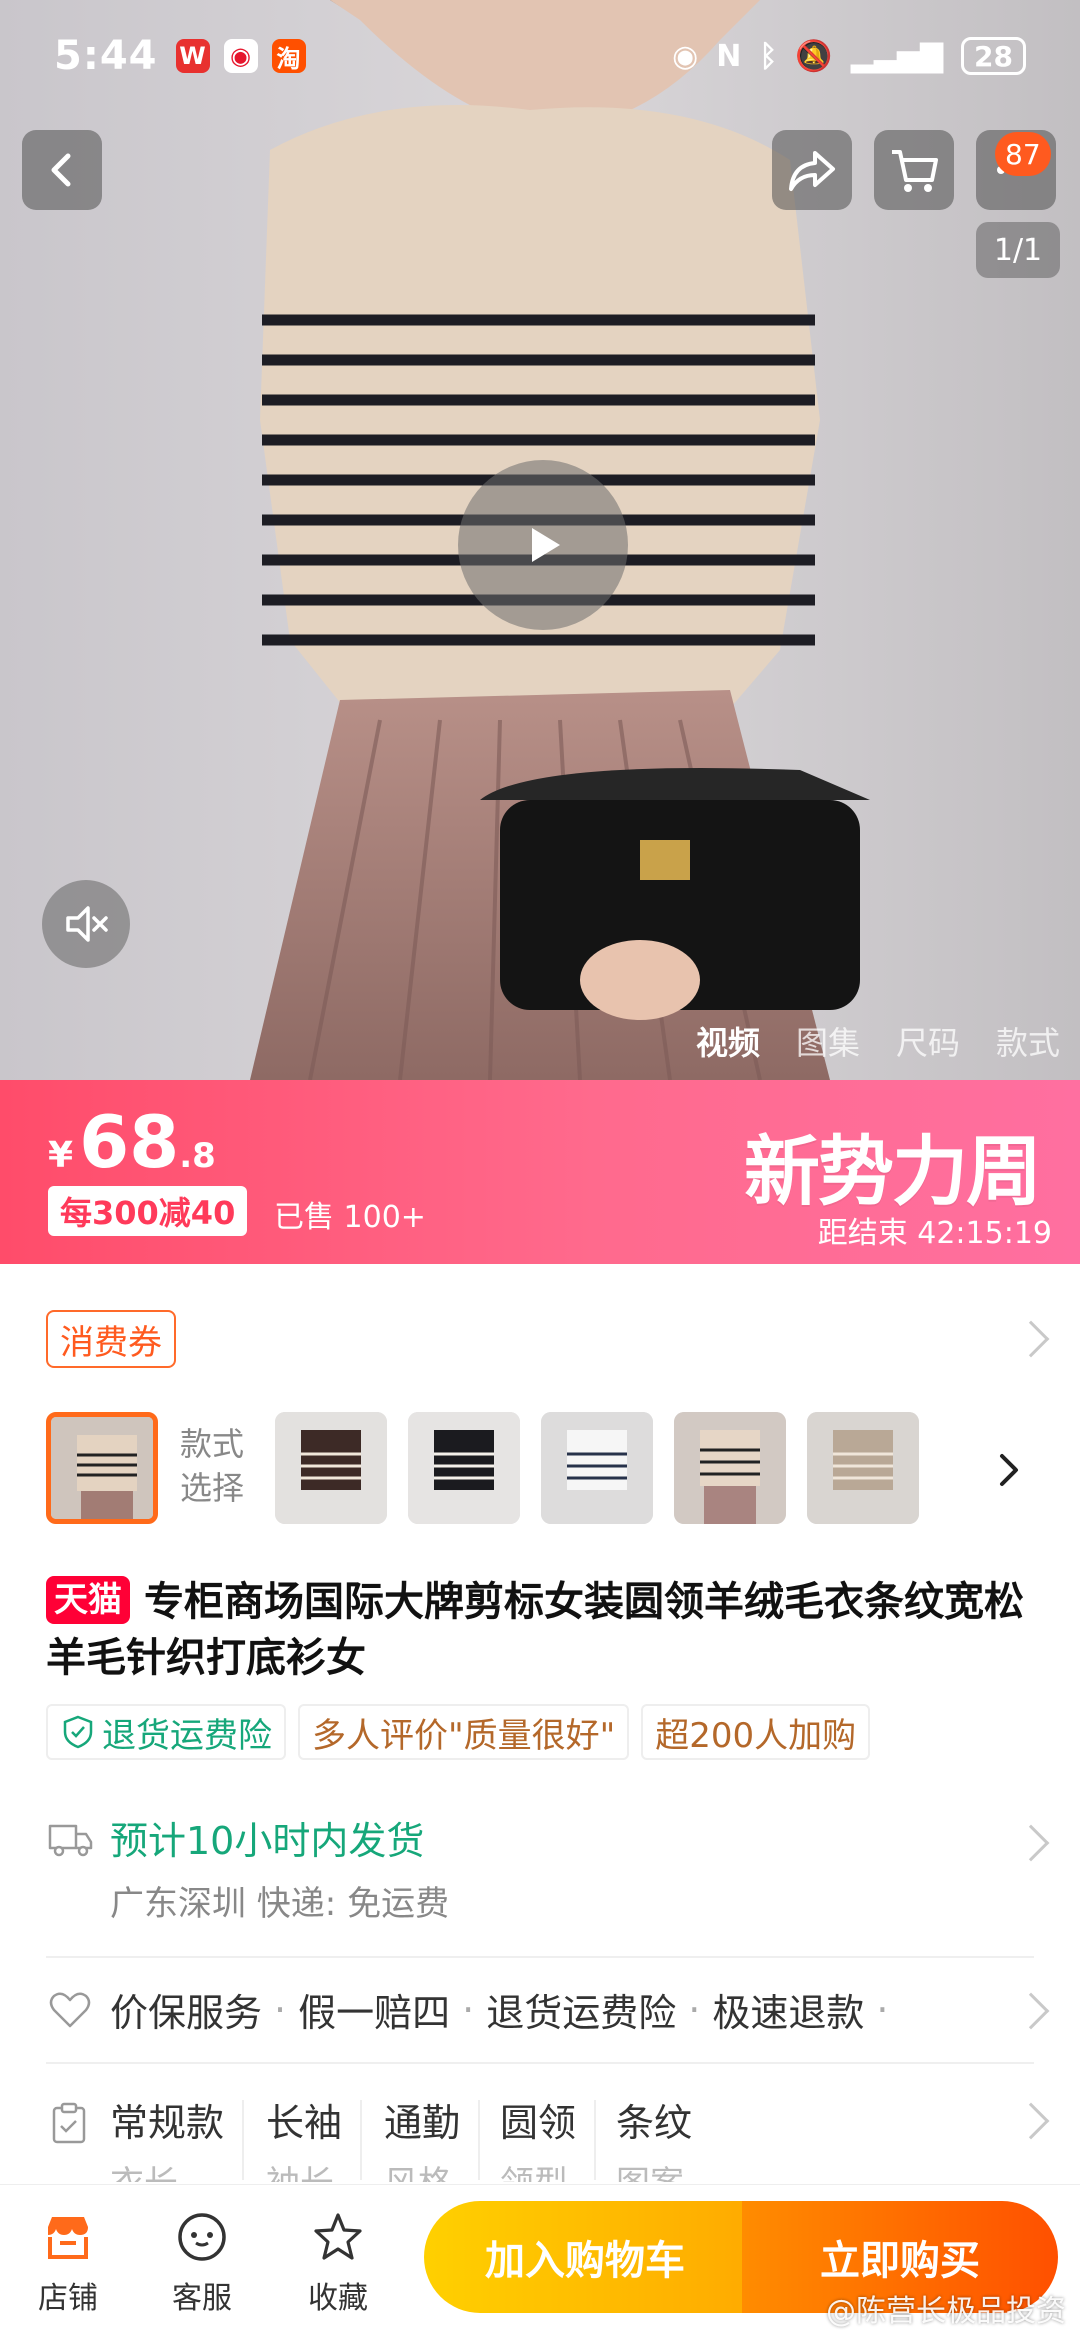 This screenshot has width=1080, height=2331. Describe the element at coordinates (68, 2298) in the screenshot. I see `shop-label: 店铺` at that location.